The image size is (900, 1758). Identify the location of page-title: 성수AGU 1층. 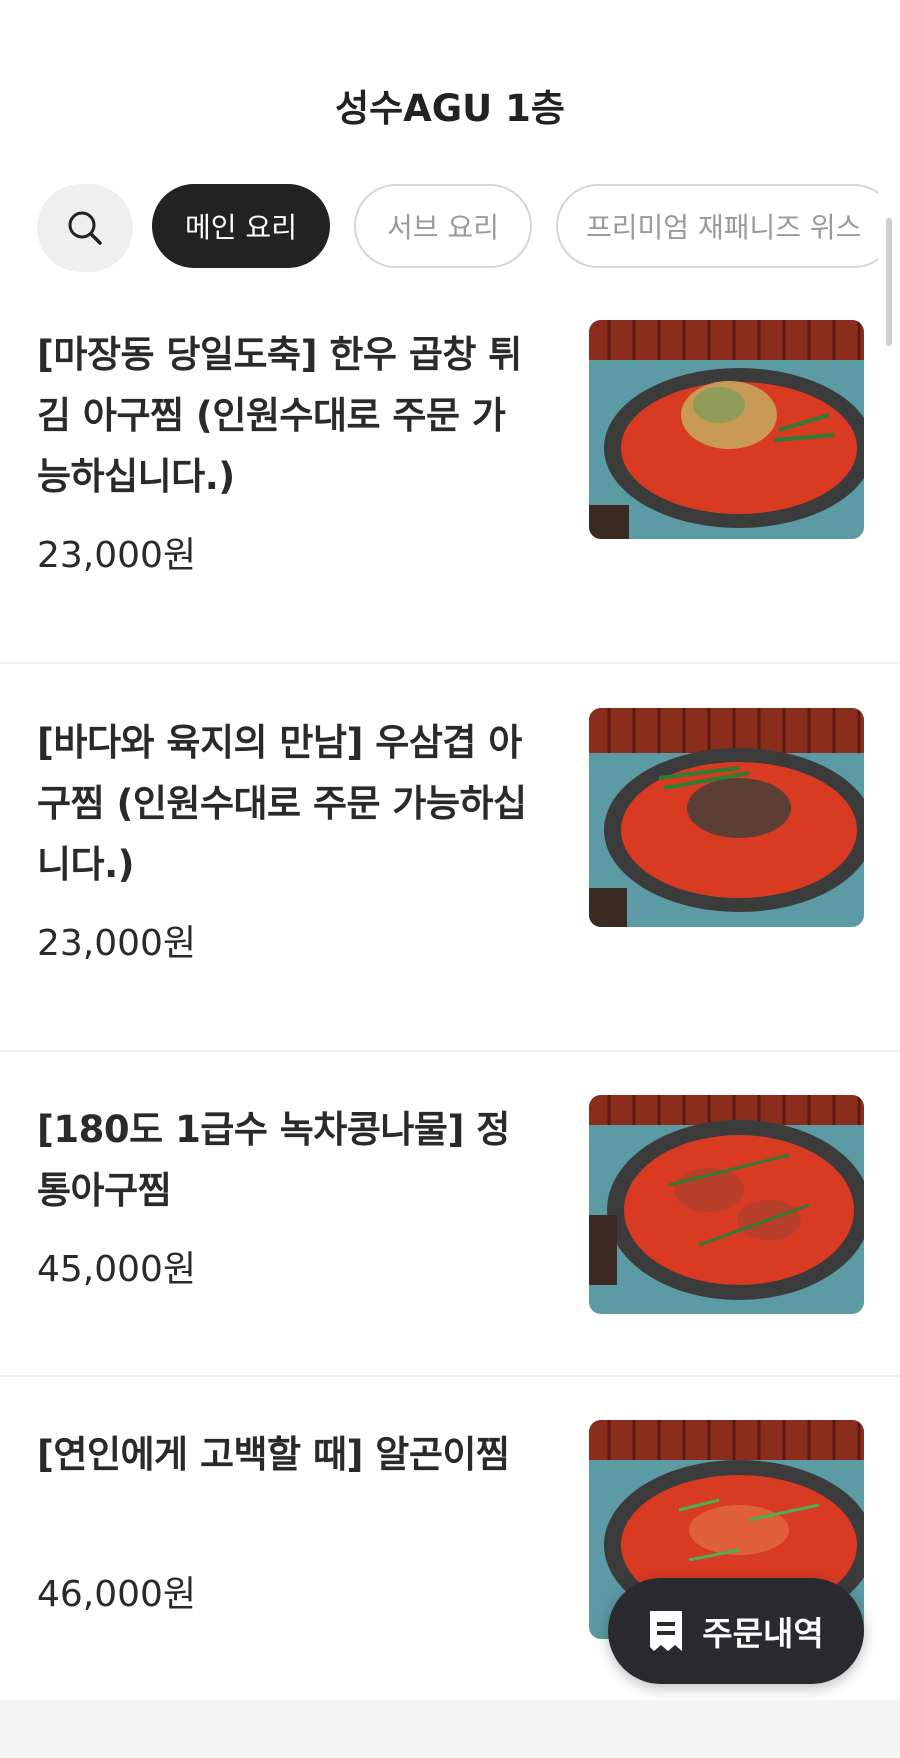
(450, 108).